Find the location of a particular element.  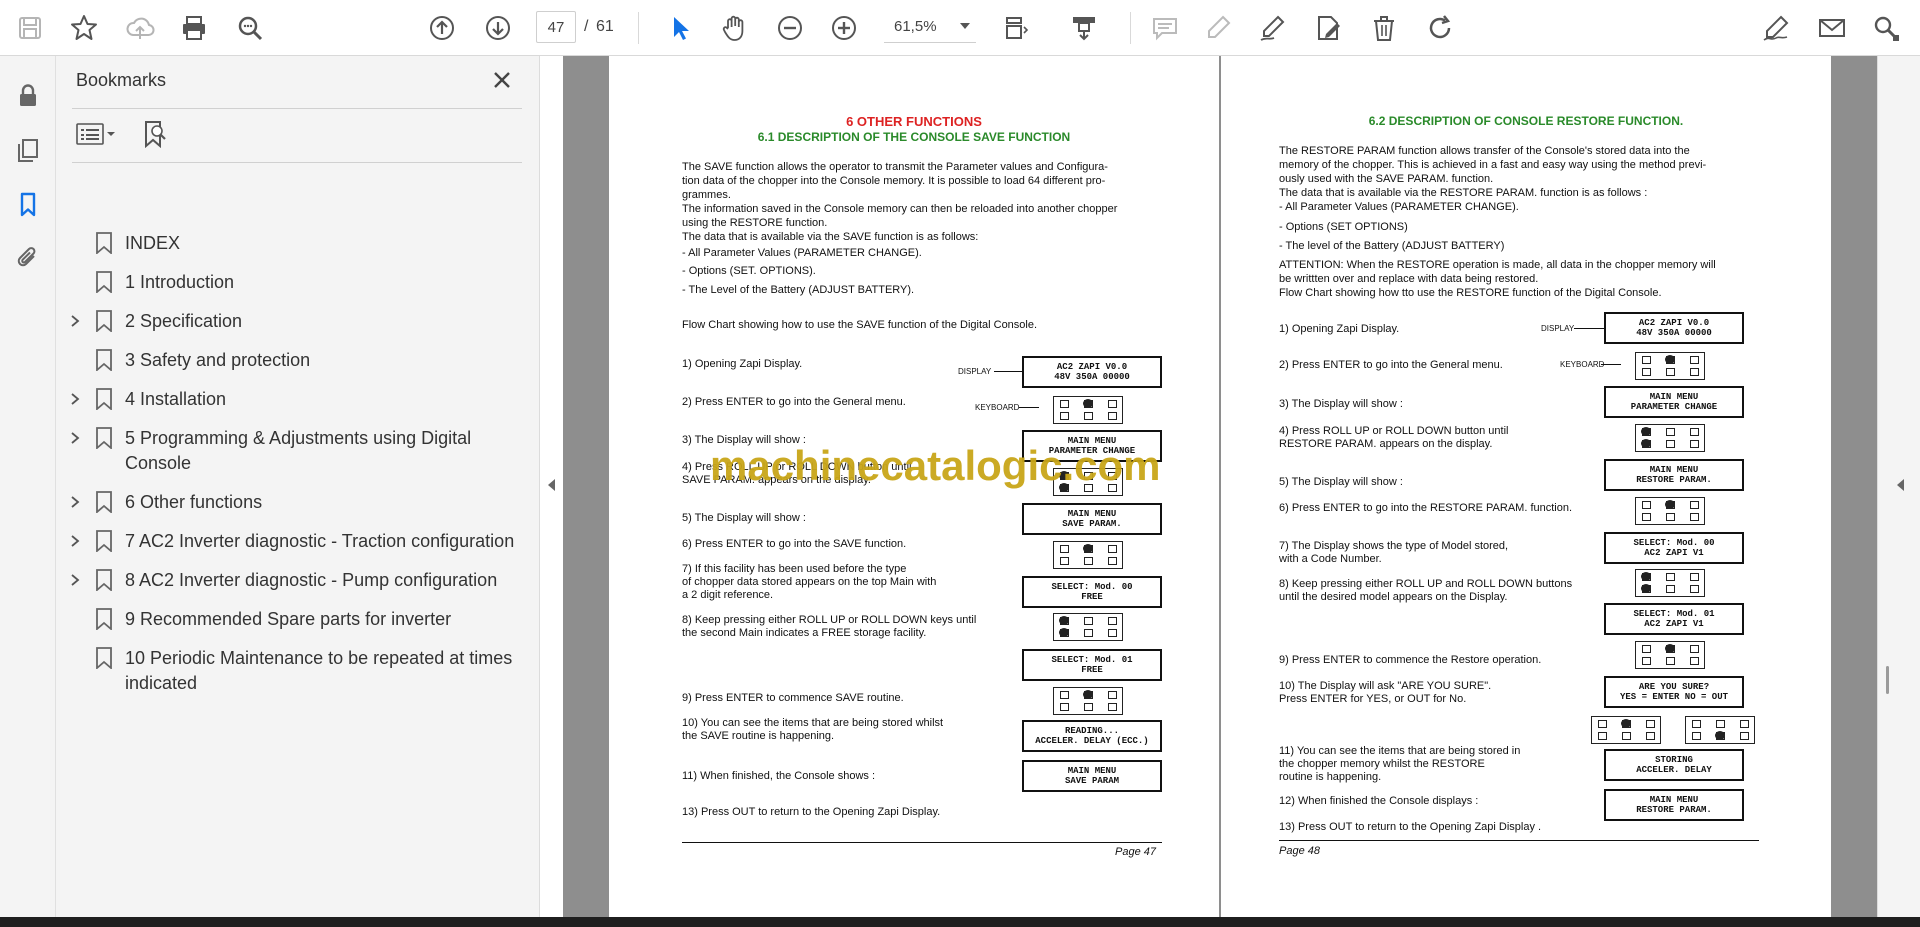

page-number-input: 47 is located at coordinates (556, 27).